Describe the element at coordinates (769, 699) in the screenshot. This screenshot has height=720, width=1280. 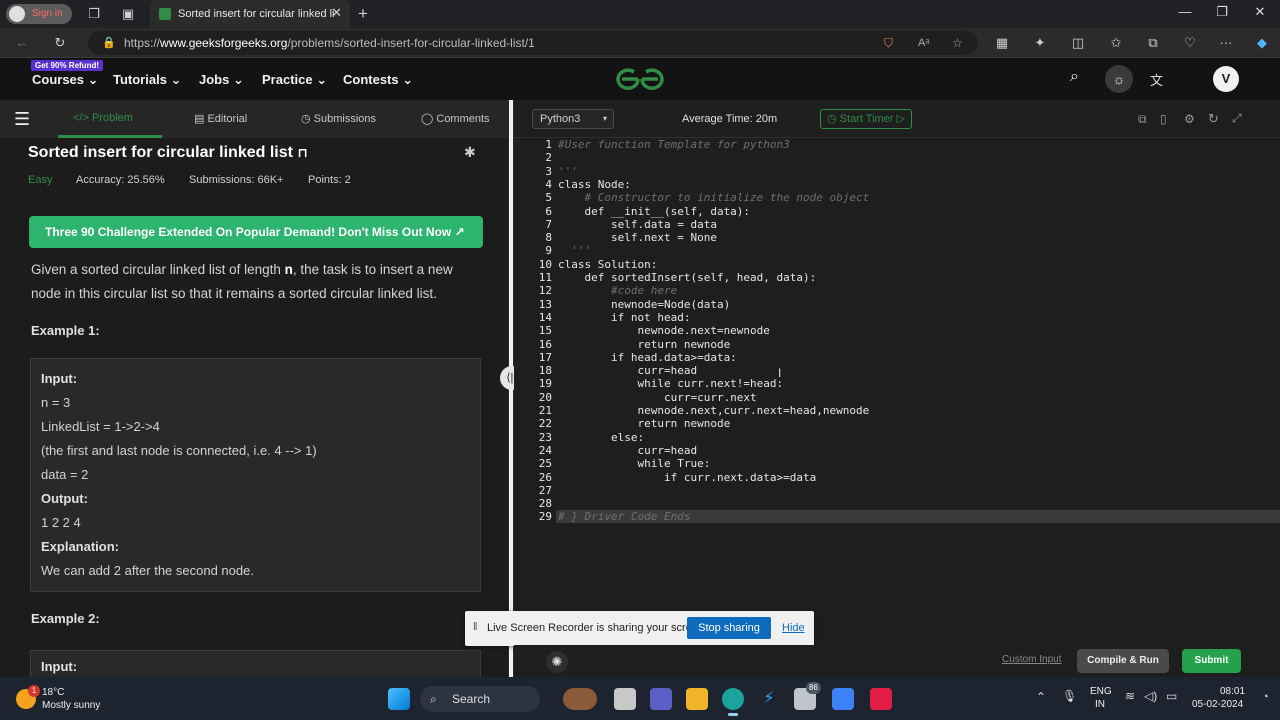
I see `power-automate-icon: ⚡` at that location.